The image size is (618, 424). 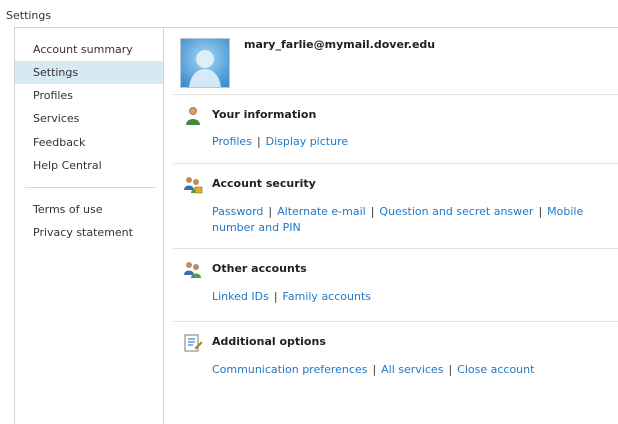 What do you see at coordinates (232, 141) in the screenshot?
I see `link-profiles: Profiles` at bounding box center [232, 141].